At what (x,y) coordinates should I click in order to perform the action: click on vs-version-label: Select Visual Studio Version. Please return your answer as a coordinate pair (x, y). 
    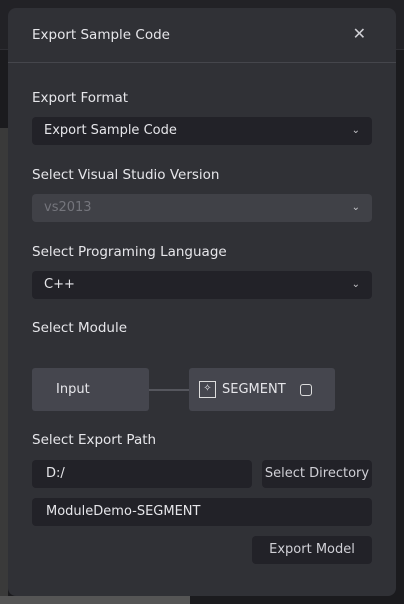
    Looking at the image, I should click on (126, 175).